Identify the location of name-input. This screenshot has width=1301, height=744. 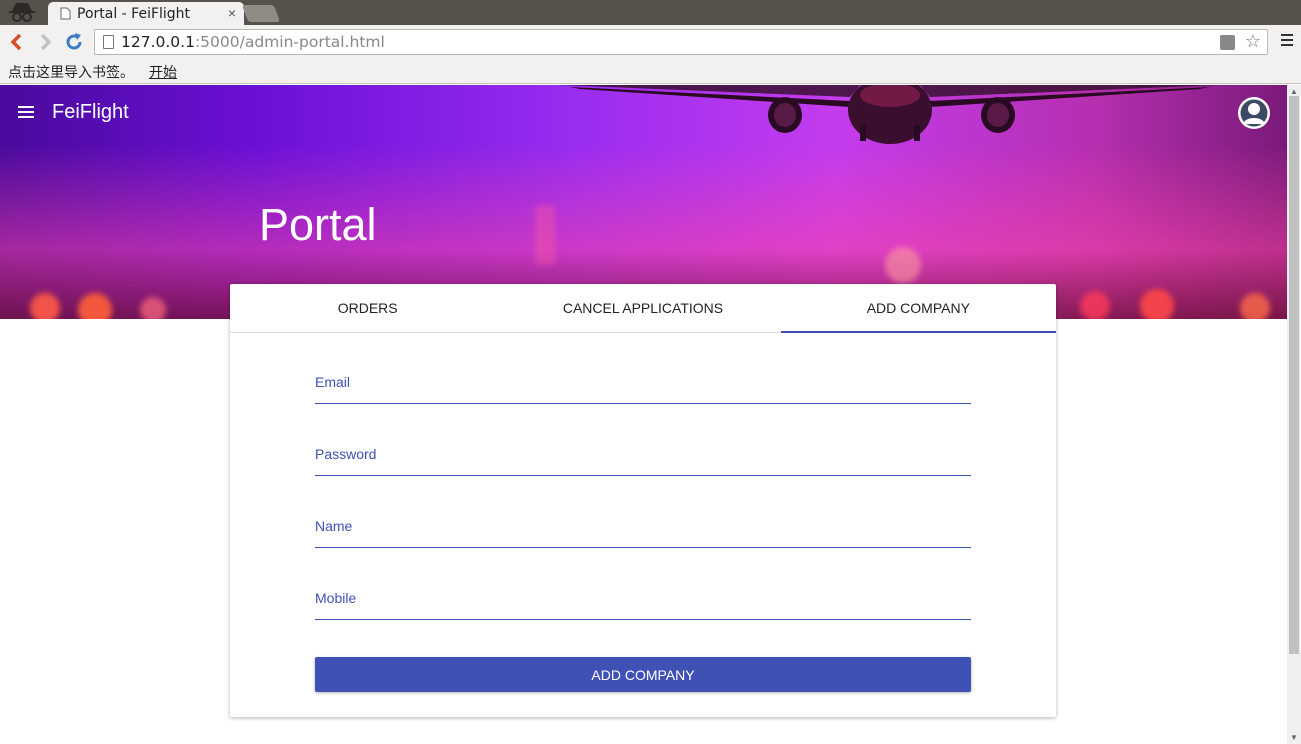
(643, 527).